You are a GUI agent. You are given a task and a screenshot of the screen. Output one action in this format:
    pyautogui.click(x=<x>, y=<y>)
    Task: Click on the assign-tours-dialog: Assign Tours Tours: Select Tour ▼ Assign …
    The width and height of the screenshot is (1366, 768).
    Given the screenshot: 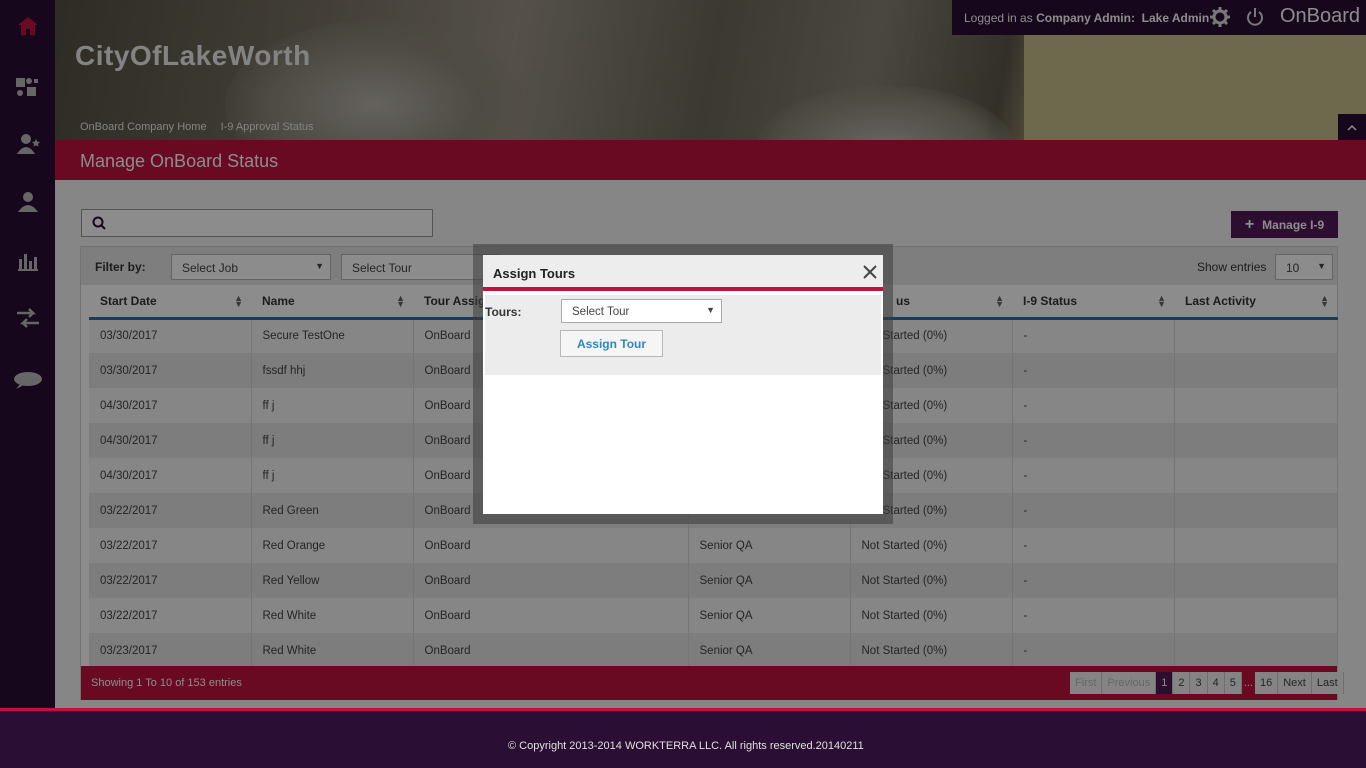 What is the action you would take?
    pyautogui.click(x=683, y=384)
    